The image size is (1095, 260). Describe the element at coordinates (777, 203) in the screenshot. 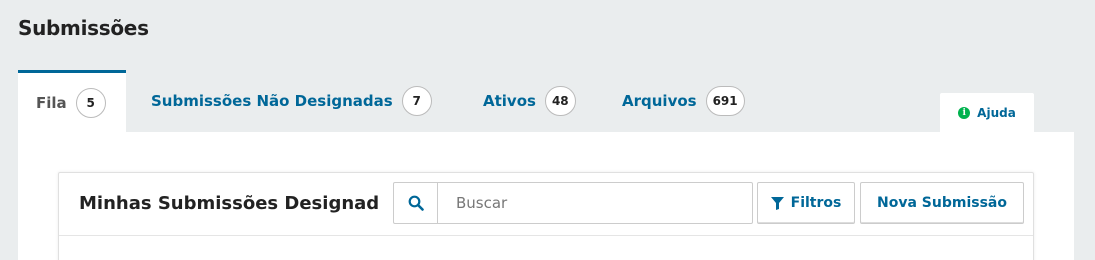

I see `filter-icon` at that location.